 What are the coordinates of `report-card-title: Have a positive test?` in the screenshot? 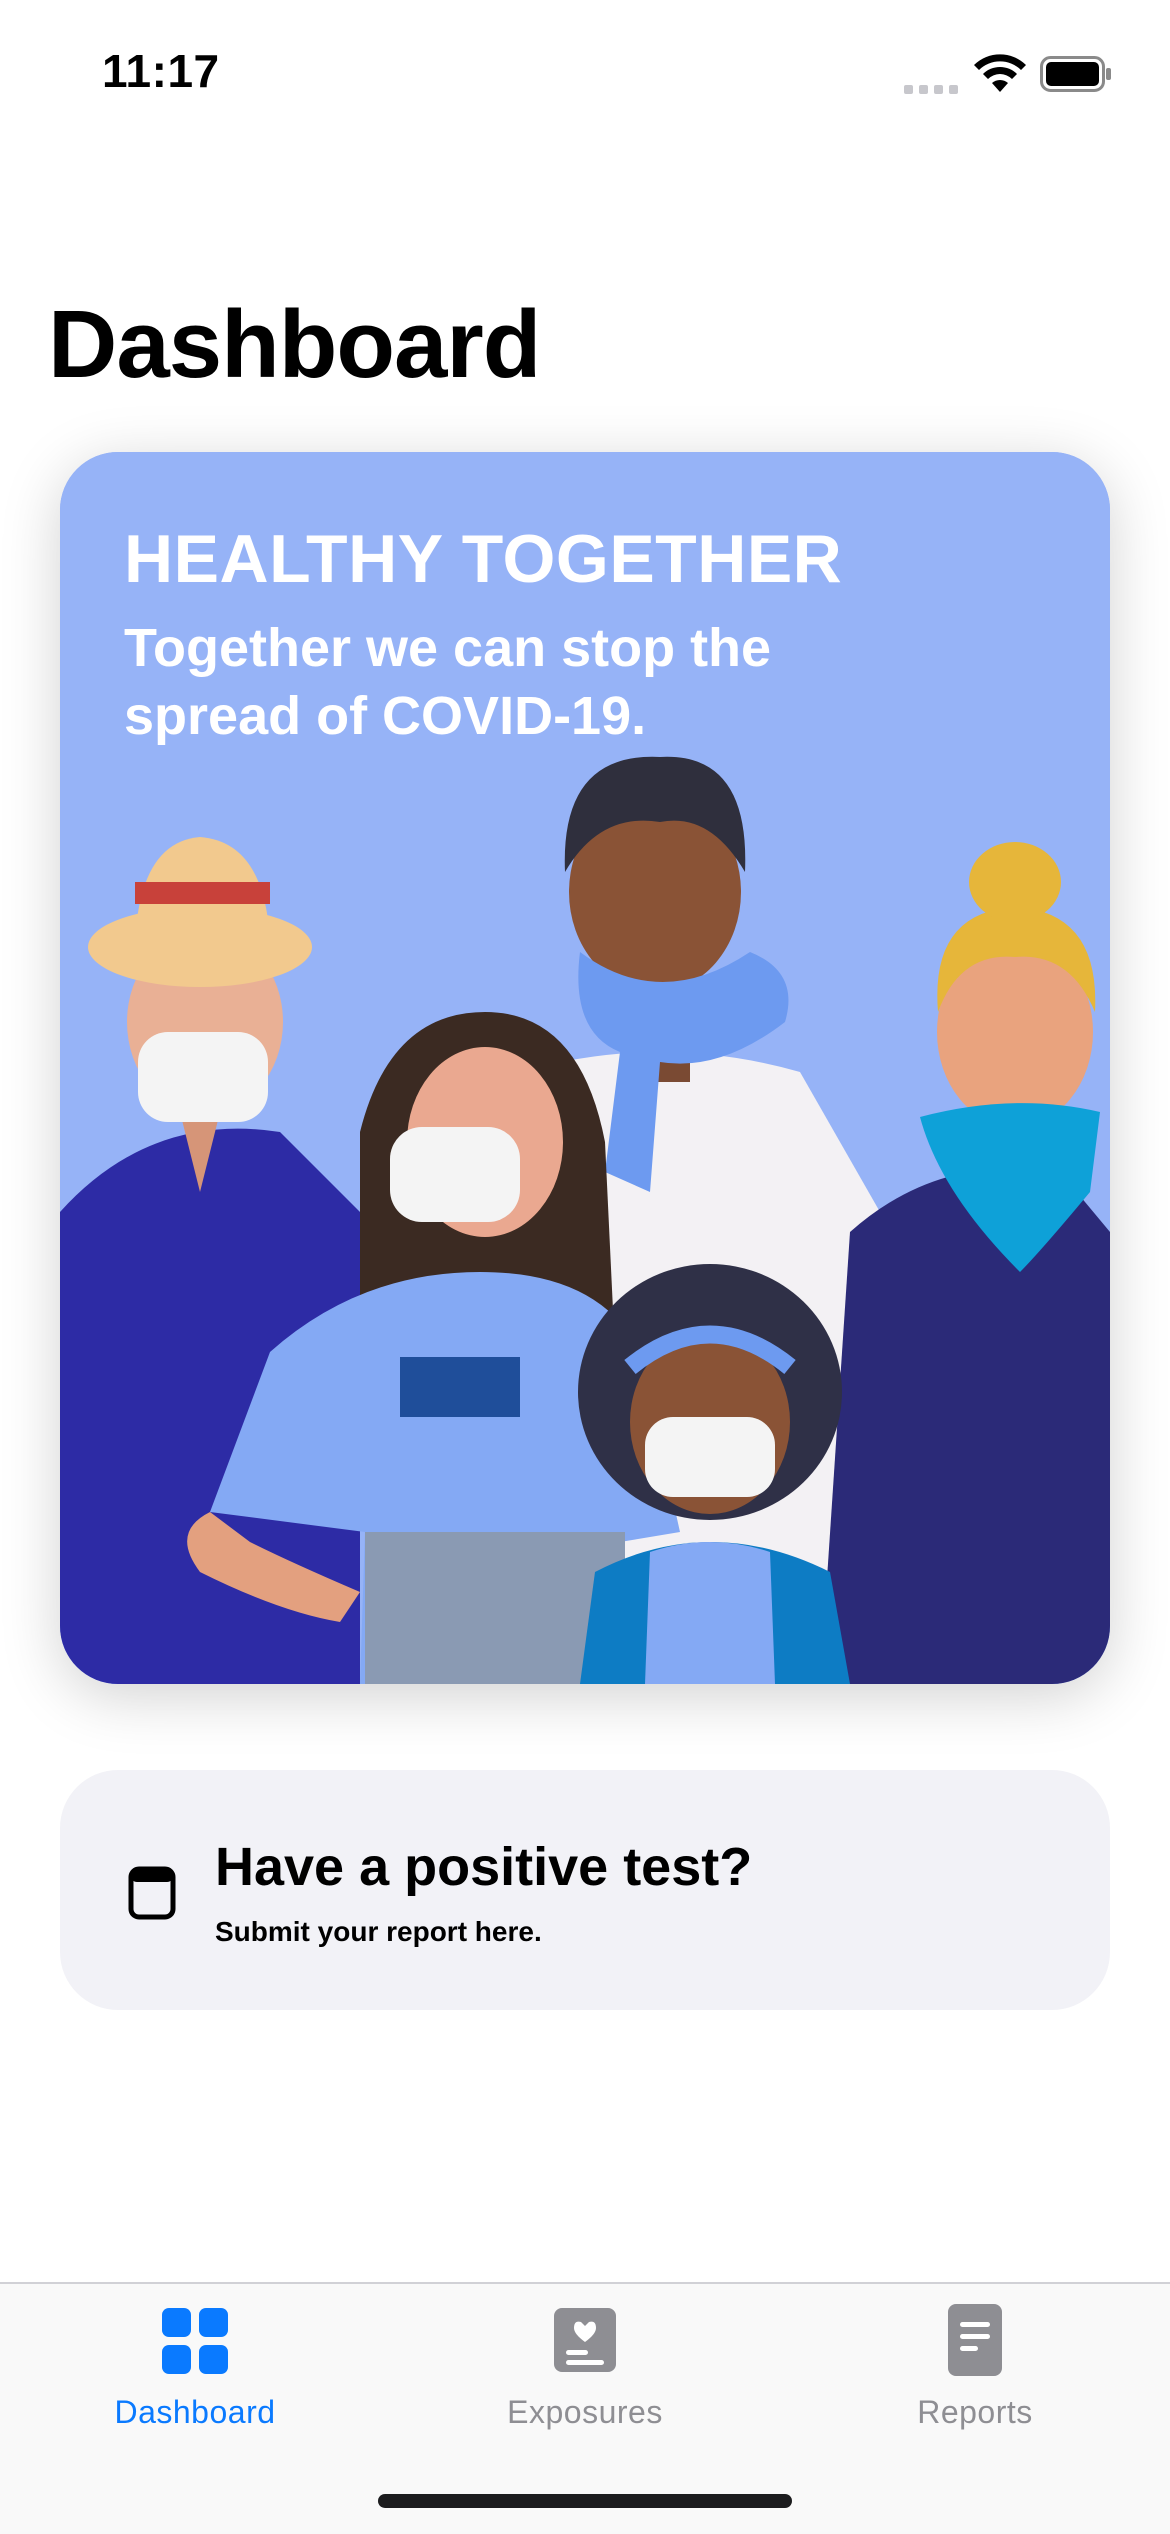 It's located at (484, 1867).